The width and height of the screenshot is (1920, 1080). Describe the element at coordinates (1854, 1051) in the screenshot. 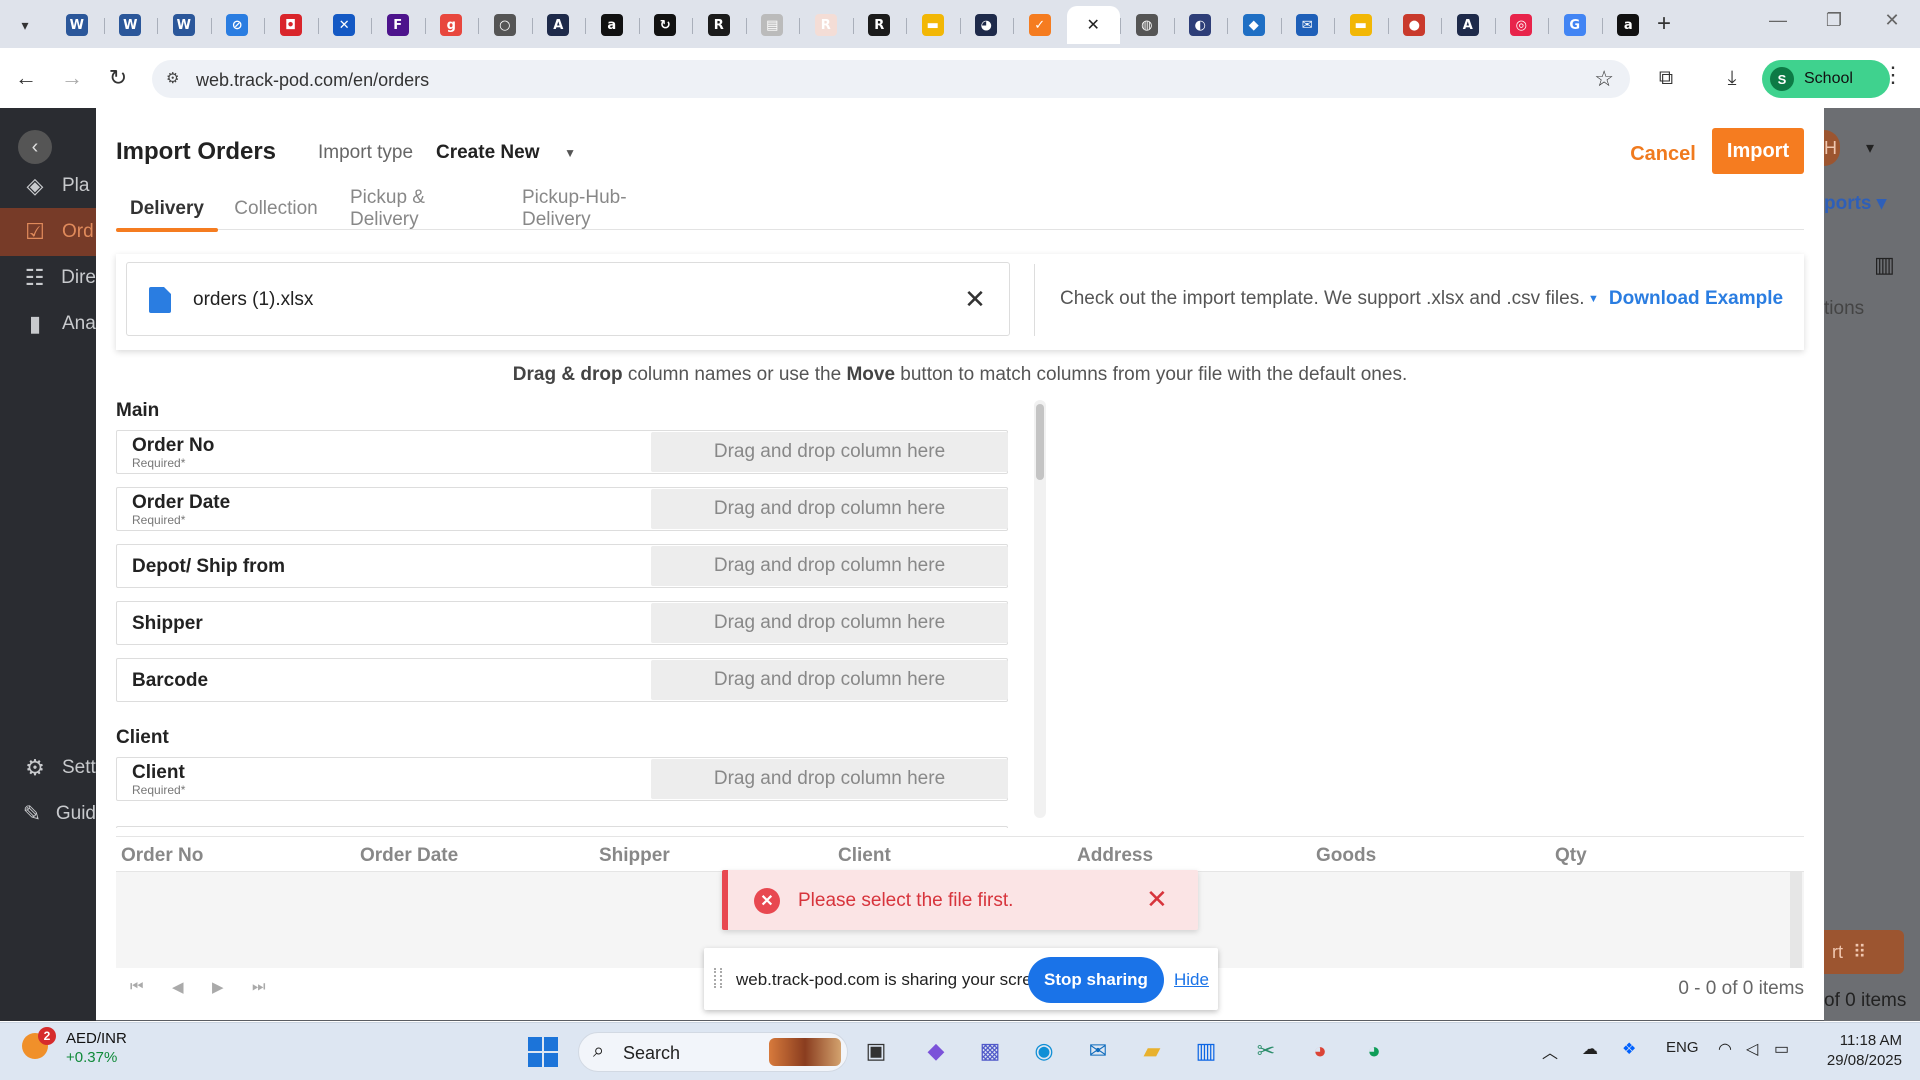

I see `clock: 11:18 AM 29/08/2025` at that location.